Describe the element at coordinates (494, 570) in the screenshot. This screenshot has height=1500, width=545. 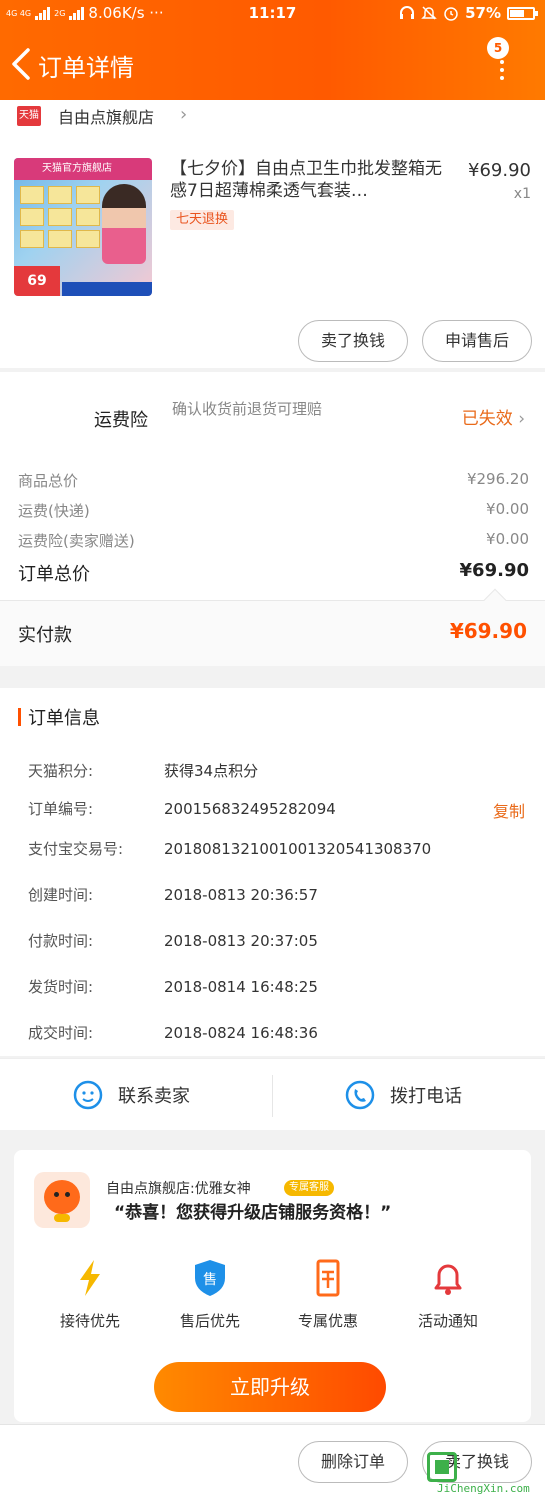
I see `summary-value: ¥69.90` at that location.